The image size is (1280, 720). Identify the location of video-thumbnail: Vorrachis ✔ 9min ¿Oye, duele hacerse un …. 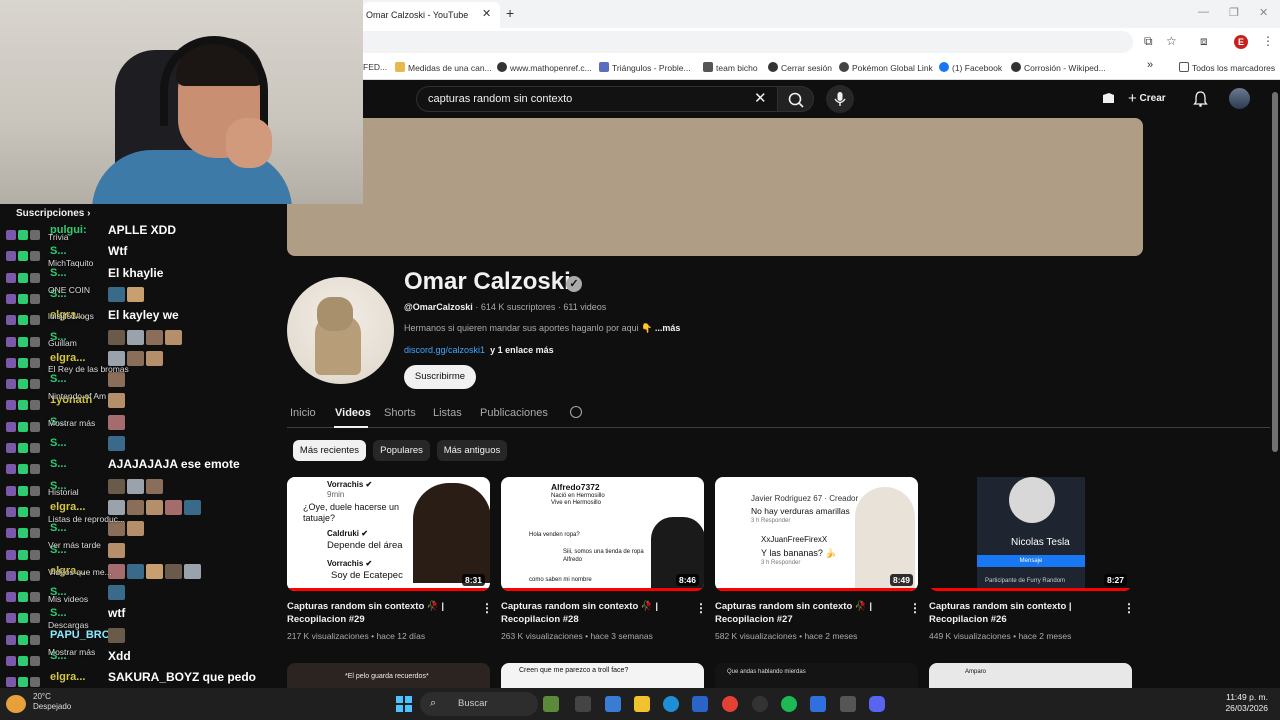
(388, 534).